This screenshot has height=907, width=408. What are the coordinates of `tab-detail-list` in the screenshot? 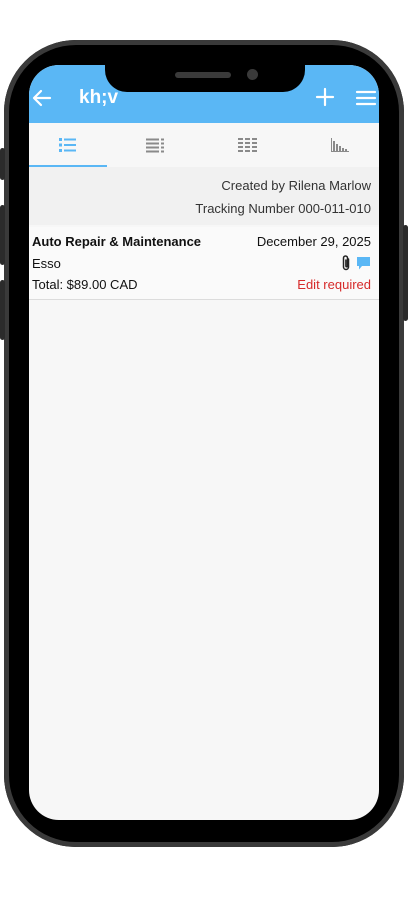 It's located at (155, 145).